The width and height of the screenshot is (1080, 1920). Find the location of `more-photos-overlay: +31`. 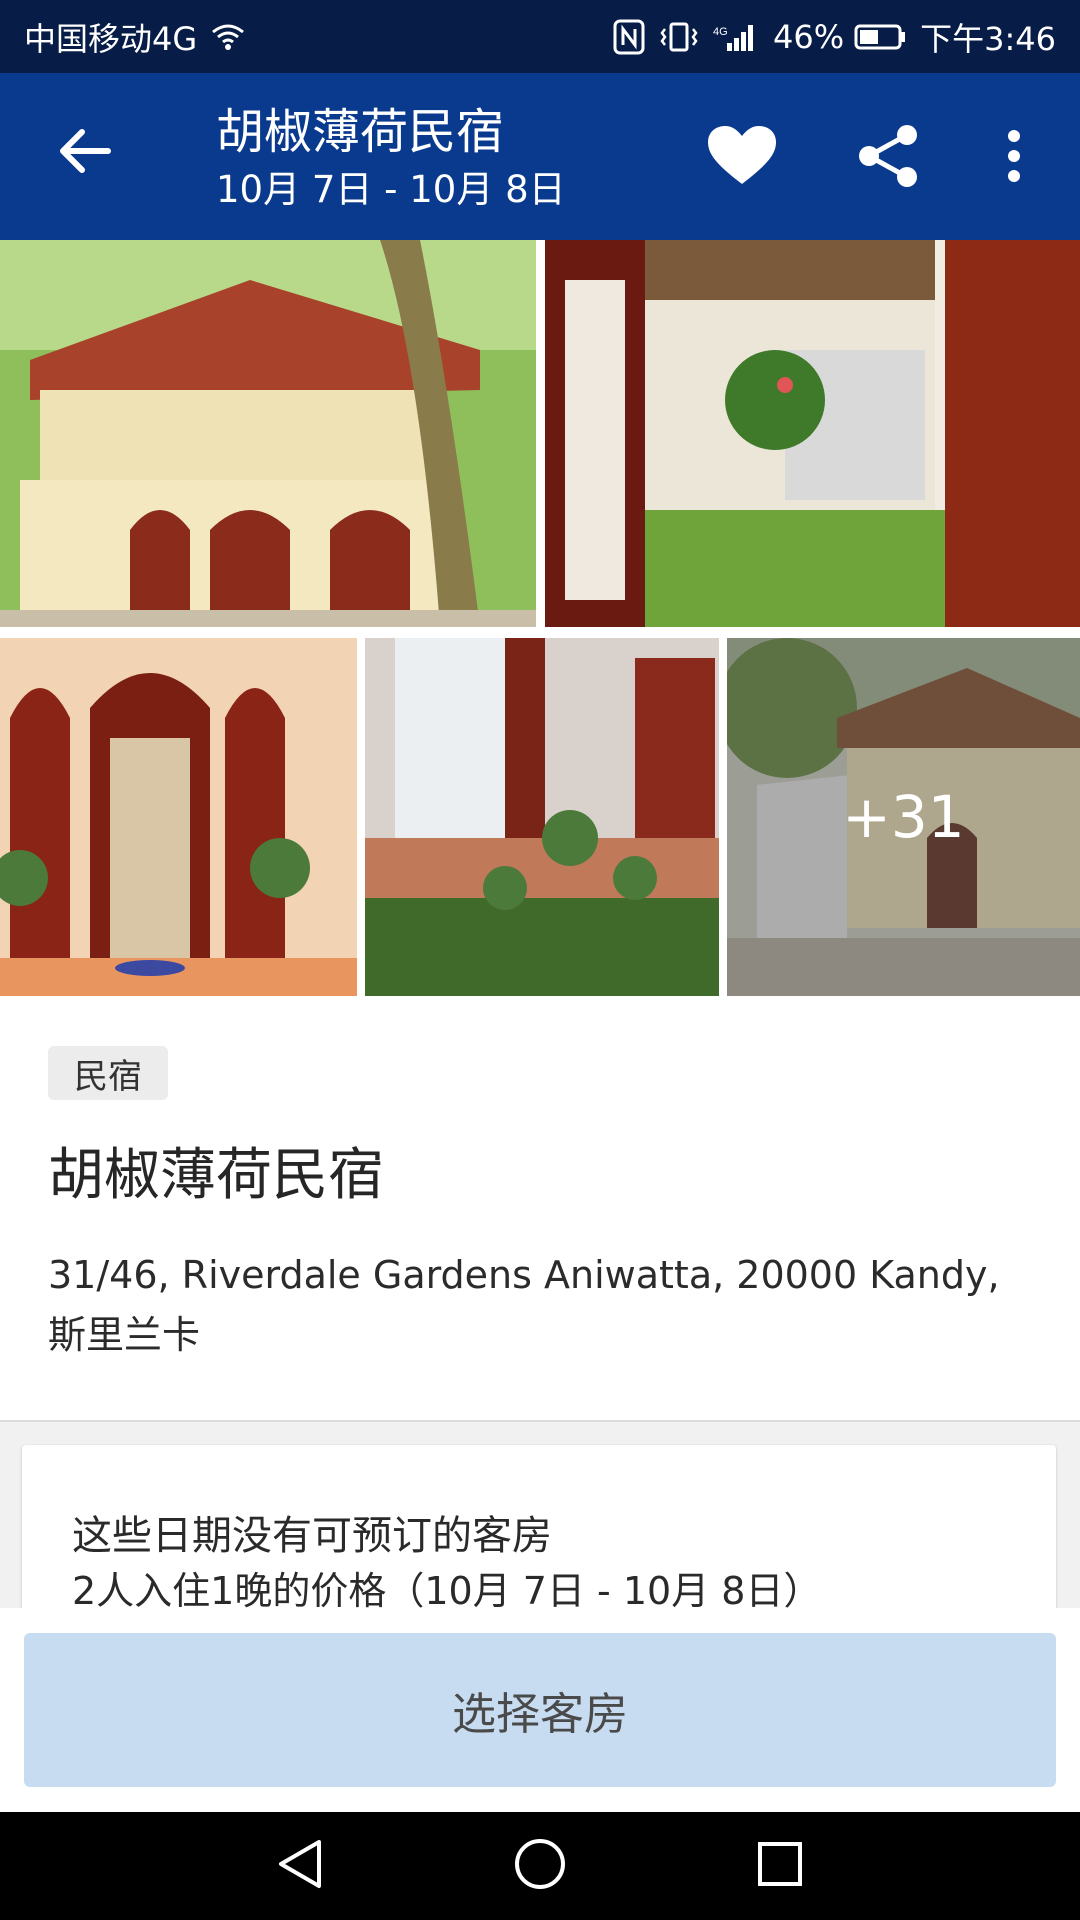

more-photos-overlay: +31 is located at coordinates (903, 817).